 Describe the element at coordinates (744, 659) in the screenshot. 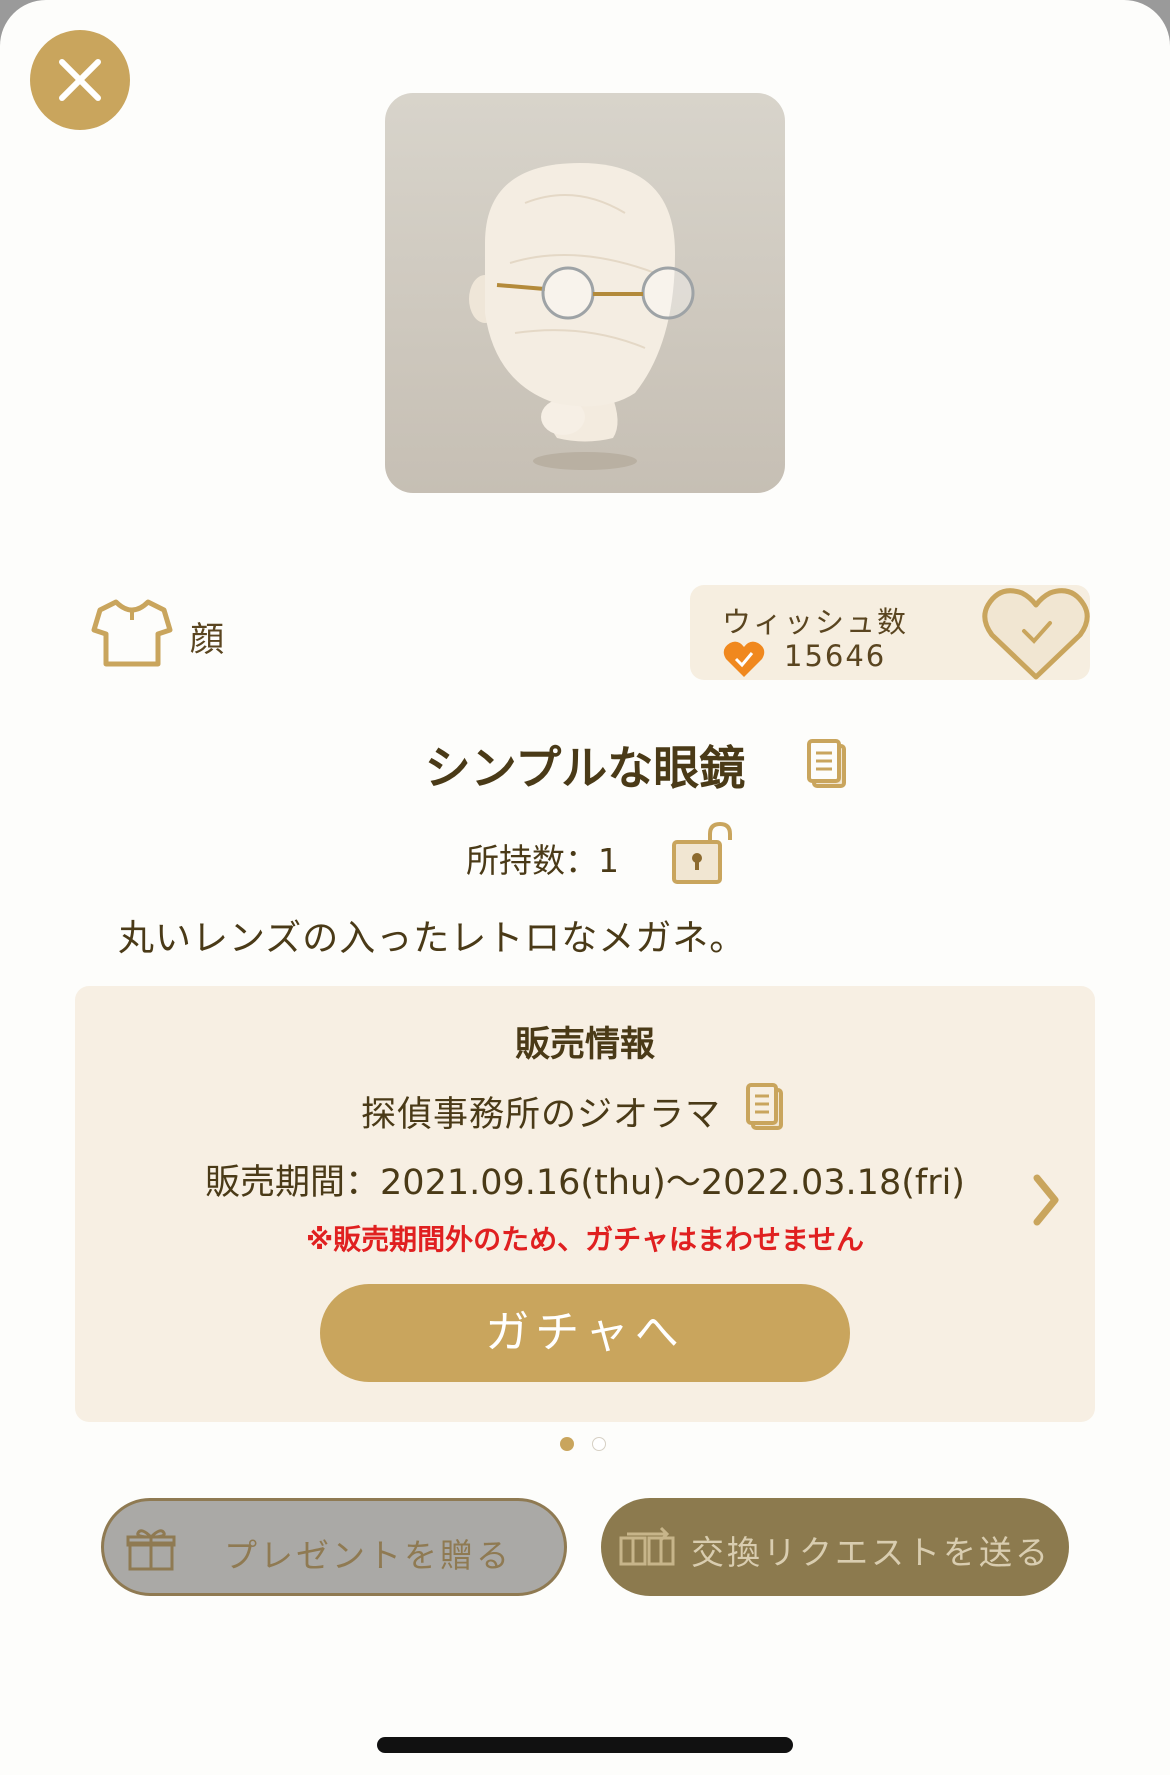

I see `wish-heart-icon` at that location.